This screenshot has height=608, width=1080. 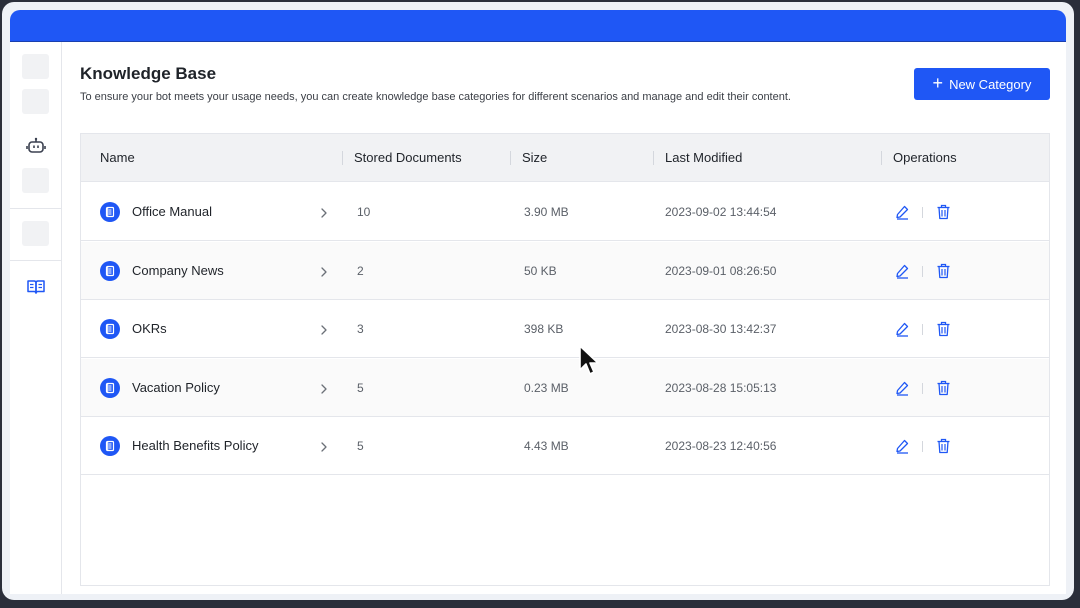 I want to click on column-header-last-modified: Last Modified, so click(x=703, y=158).